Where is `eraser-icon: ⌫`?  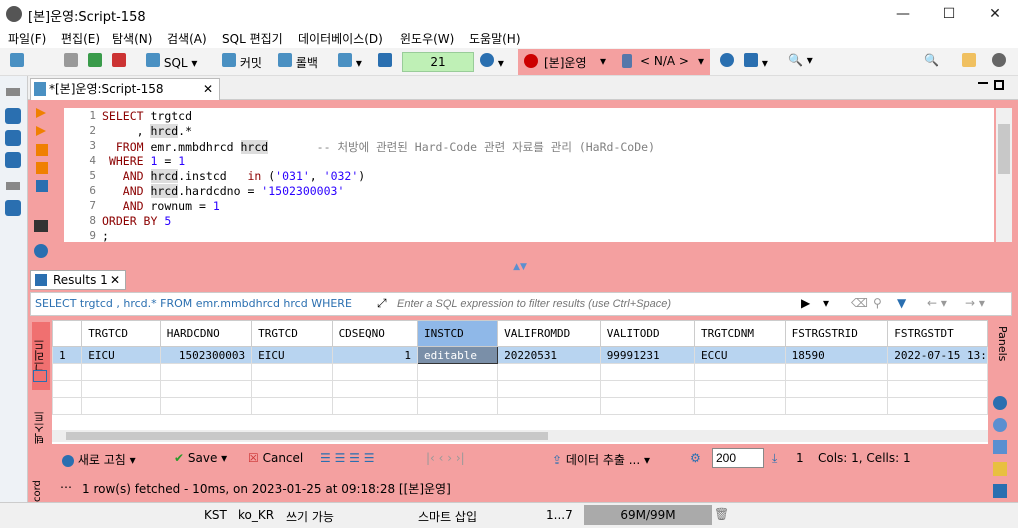
eraser-icon: ⌫ is located at coordinates (859, 303).